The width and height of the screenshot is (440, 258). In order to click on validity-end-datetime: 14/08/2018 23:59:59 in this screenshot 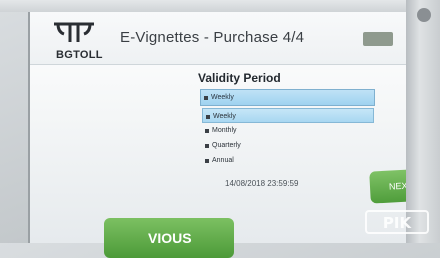, I will do `click(262, 183)`.